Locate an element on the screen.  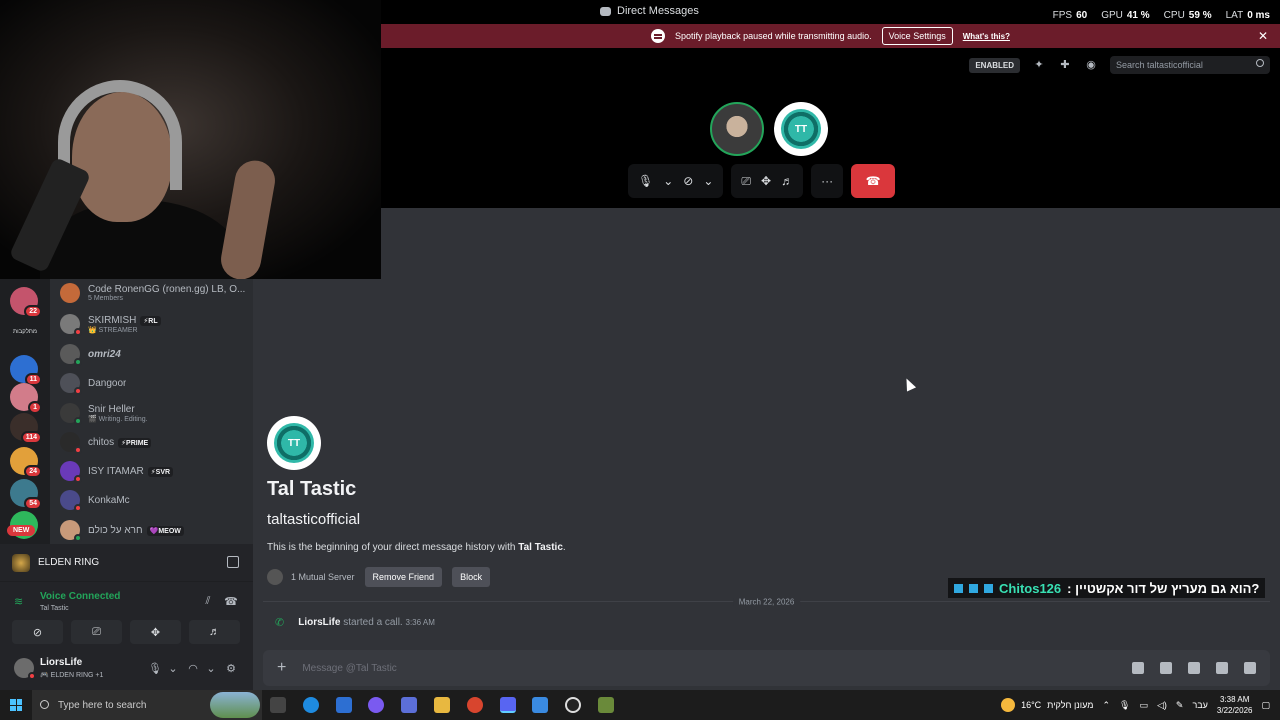
pen-icon: ✎ is located at coordinates (1180, 705).